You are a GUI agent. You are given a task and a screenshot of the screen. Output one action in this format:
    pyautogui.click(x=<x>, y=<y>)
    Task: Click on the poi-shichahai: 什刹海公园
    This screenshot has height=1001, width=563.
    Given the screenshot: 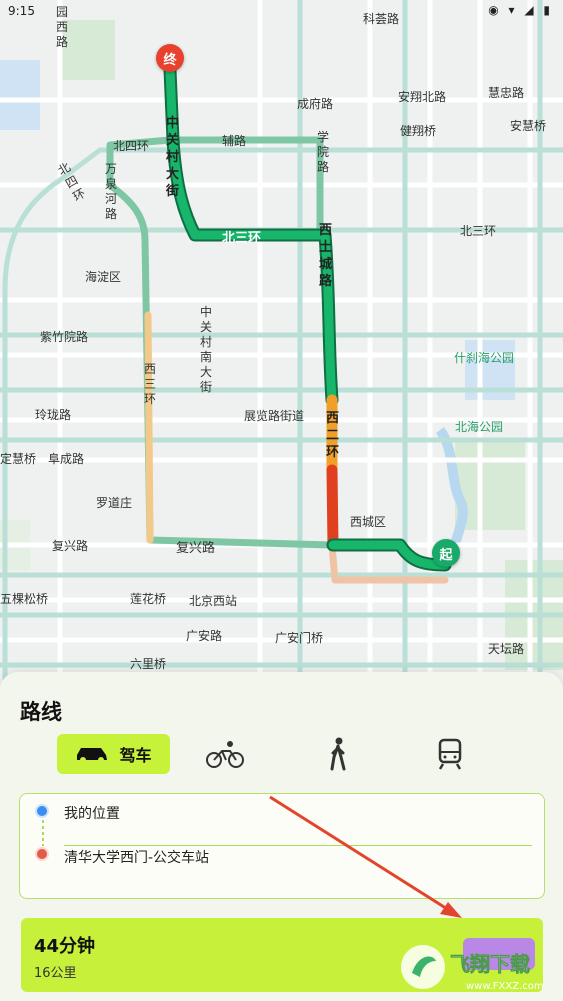 What is the action you would take?
    pyautogui.click(x=484, y=357)
    